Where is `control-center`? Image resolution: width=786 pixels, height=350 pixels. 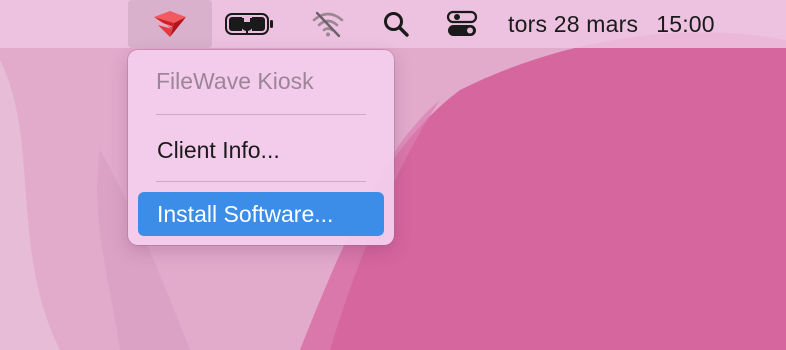 control-center is located at coordinates (462, 24).